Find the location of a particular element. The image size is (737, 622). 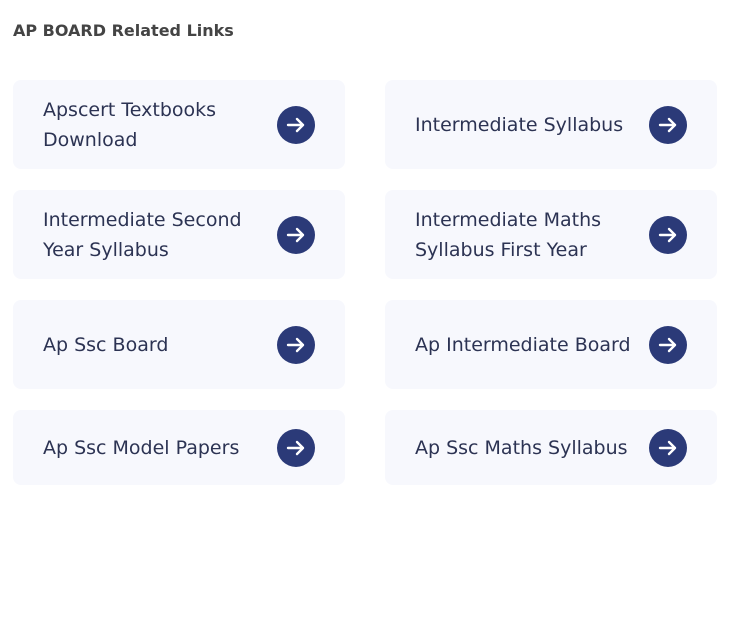

link-card-ap-intermediate-board: Ap Intermediate Board is located at coordinates (551, 344).